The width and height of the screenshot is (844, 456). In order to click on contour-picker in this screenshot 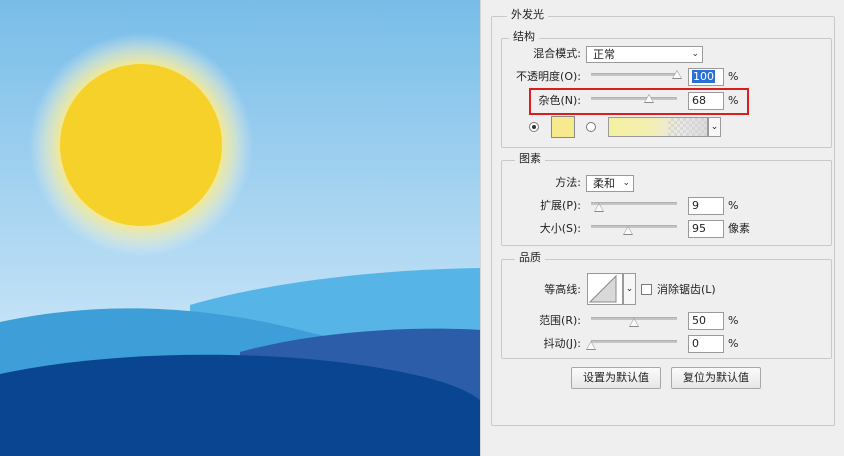, I will do `click(605, 289)`.